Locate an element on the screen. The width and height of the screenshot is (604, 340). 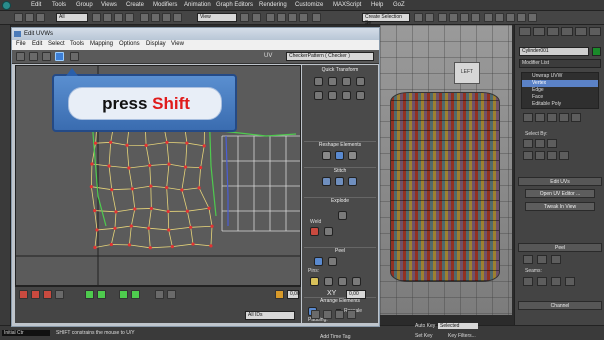
uv-shrink-icon is located at coordinates (101, 294).